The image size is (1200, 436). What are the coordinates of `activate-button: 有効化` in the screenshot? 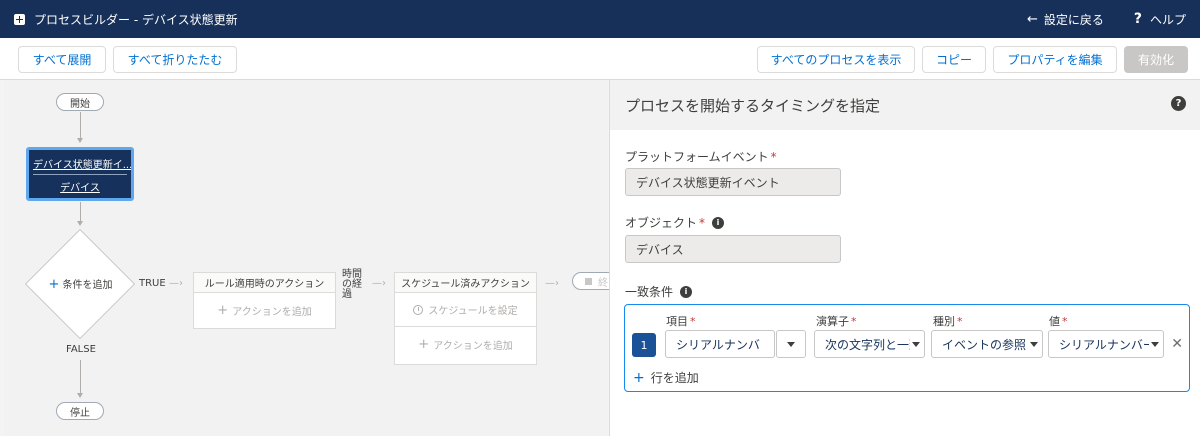 It's located at (1156, 59).